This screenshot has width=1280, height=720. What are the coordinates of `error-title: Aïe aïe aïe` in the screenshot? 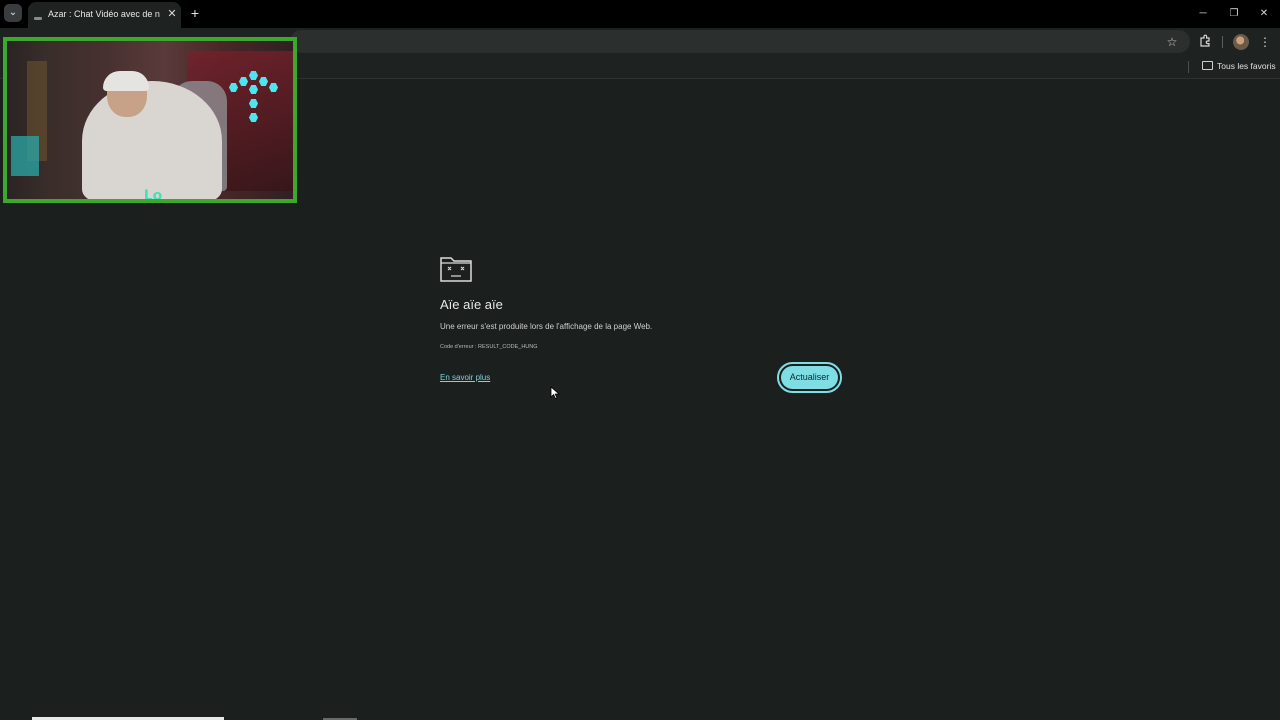 It's located at (471, 304).